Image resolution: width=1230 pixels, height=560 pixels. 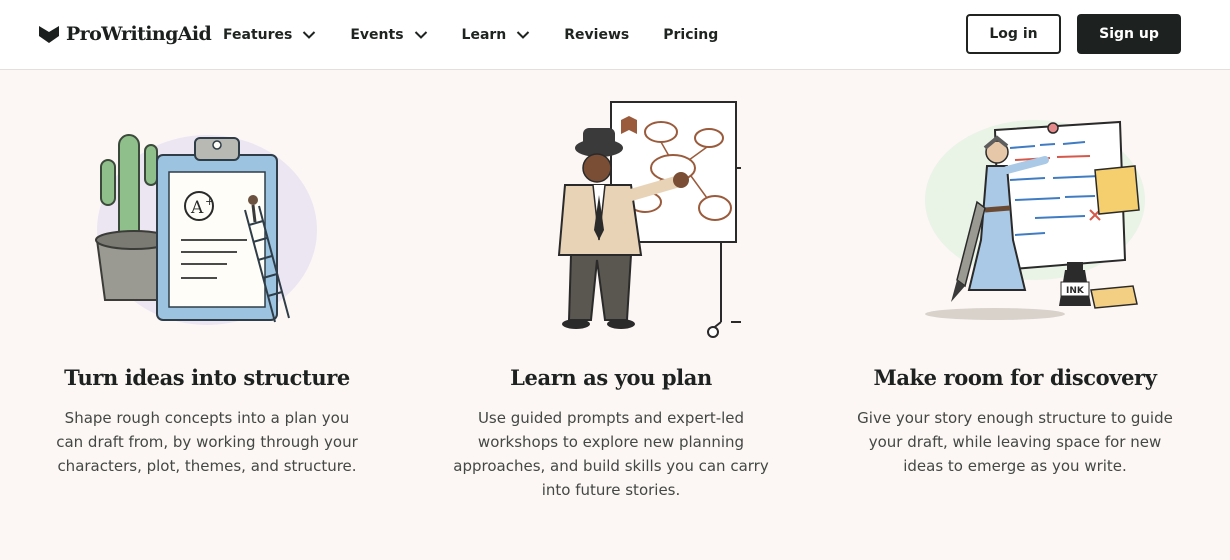 I want to click on clipboard-cactus-illustration: A +, so click(x=206, y=229).